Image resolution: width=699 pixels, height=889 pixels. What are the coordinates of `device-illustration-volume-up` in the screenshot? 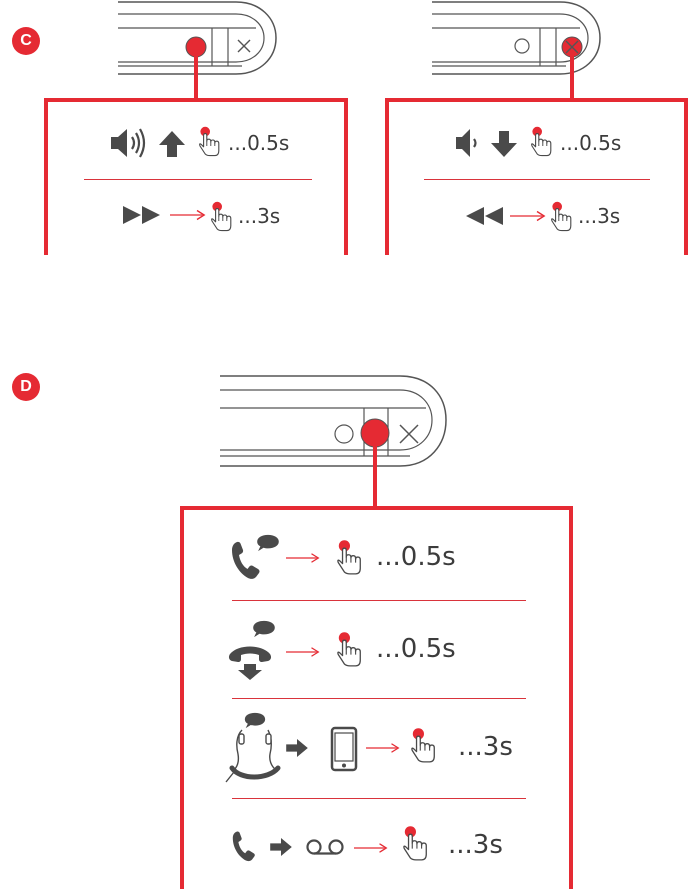 It's located at (197, 38).